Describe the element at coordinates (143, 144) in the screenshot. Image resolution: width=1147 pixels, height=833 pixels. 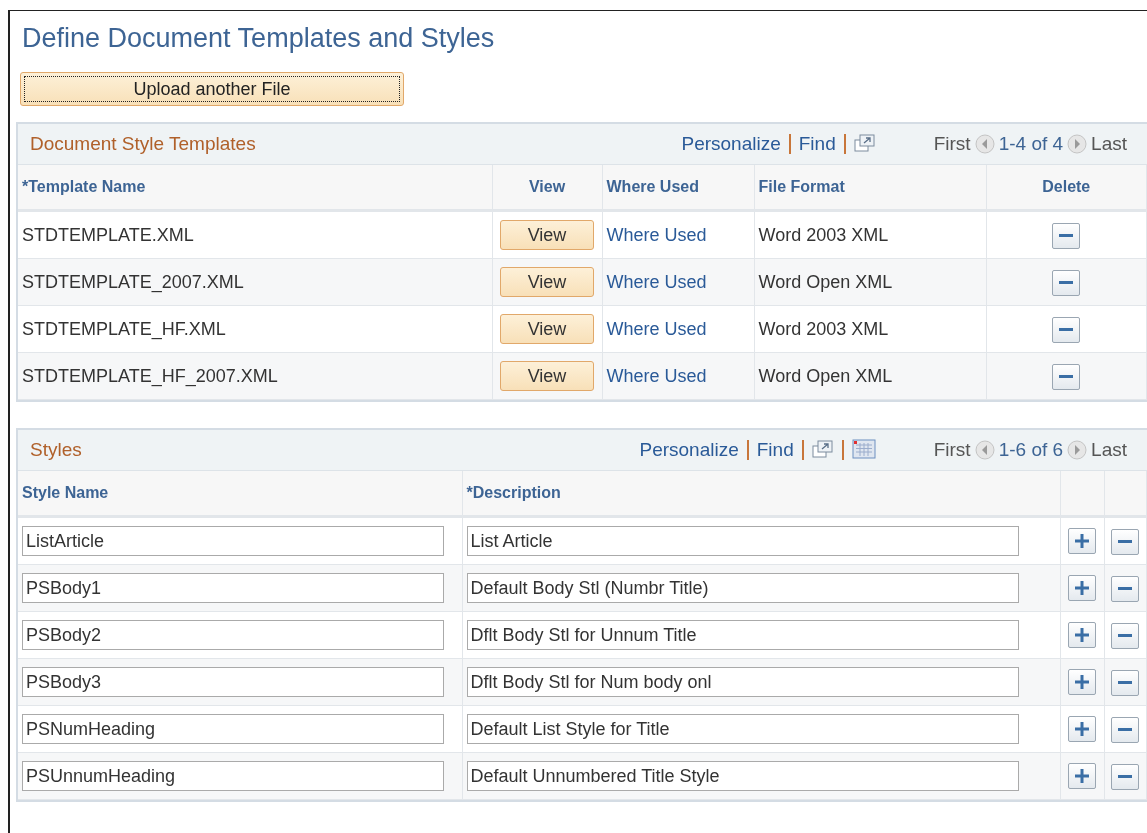
I see `grid-title: Document Style Templates` at that location.